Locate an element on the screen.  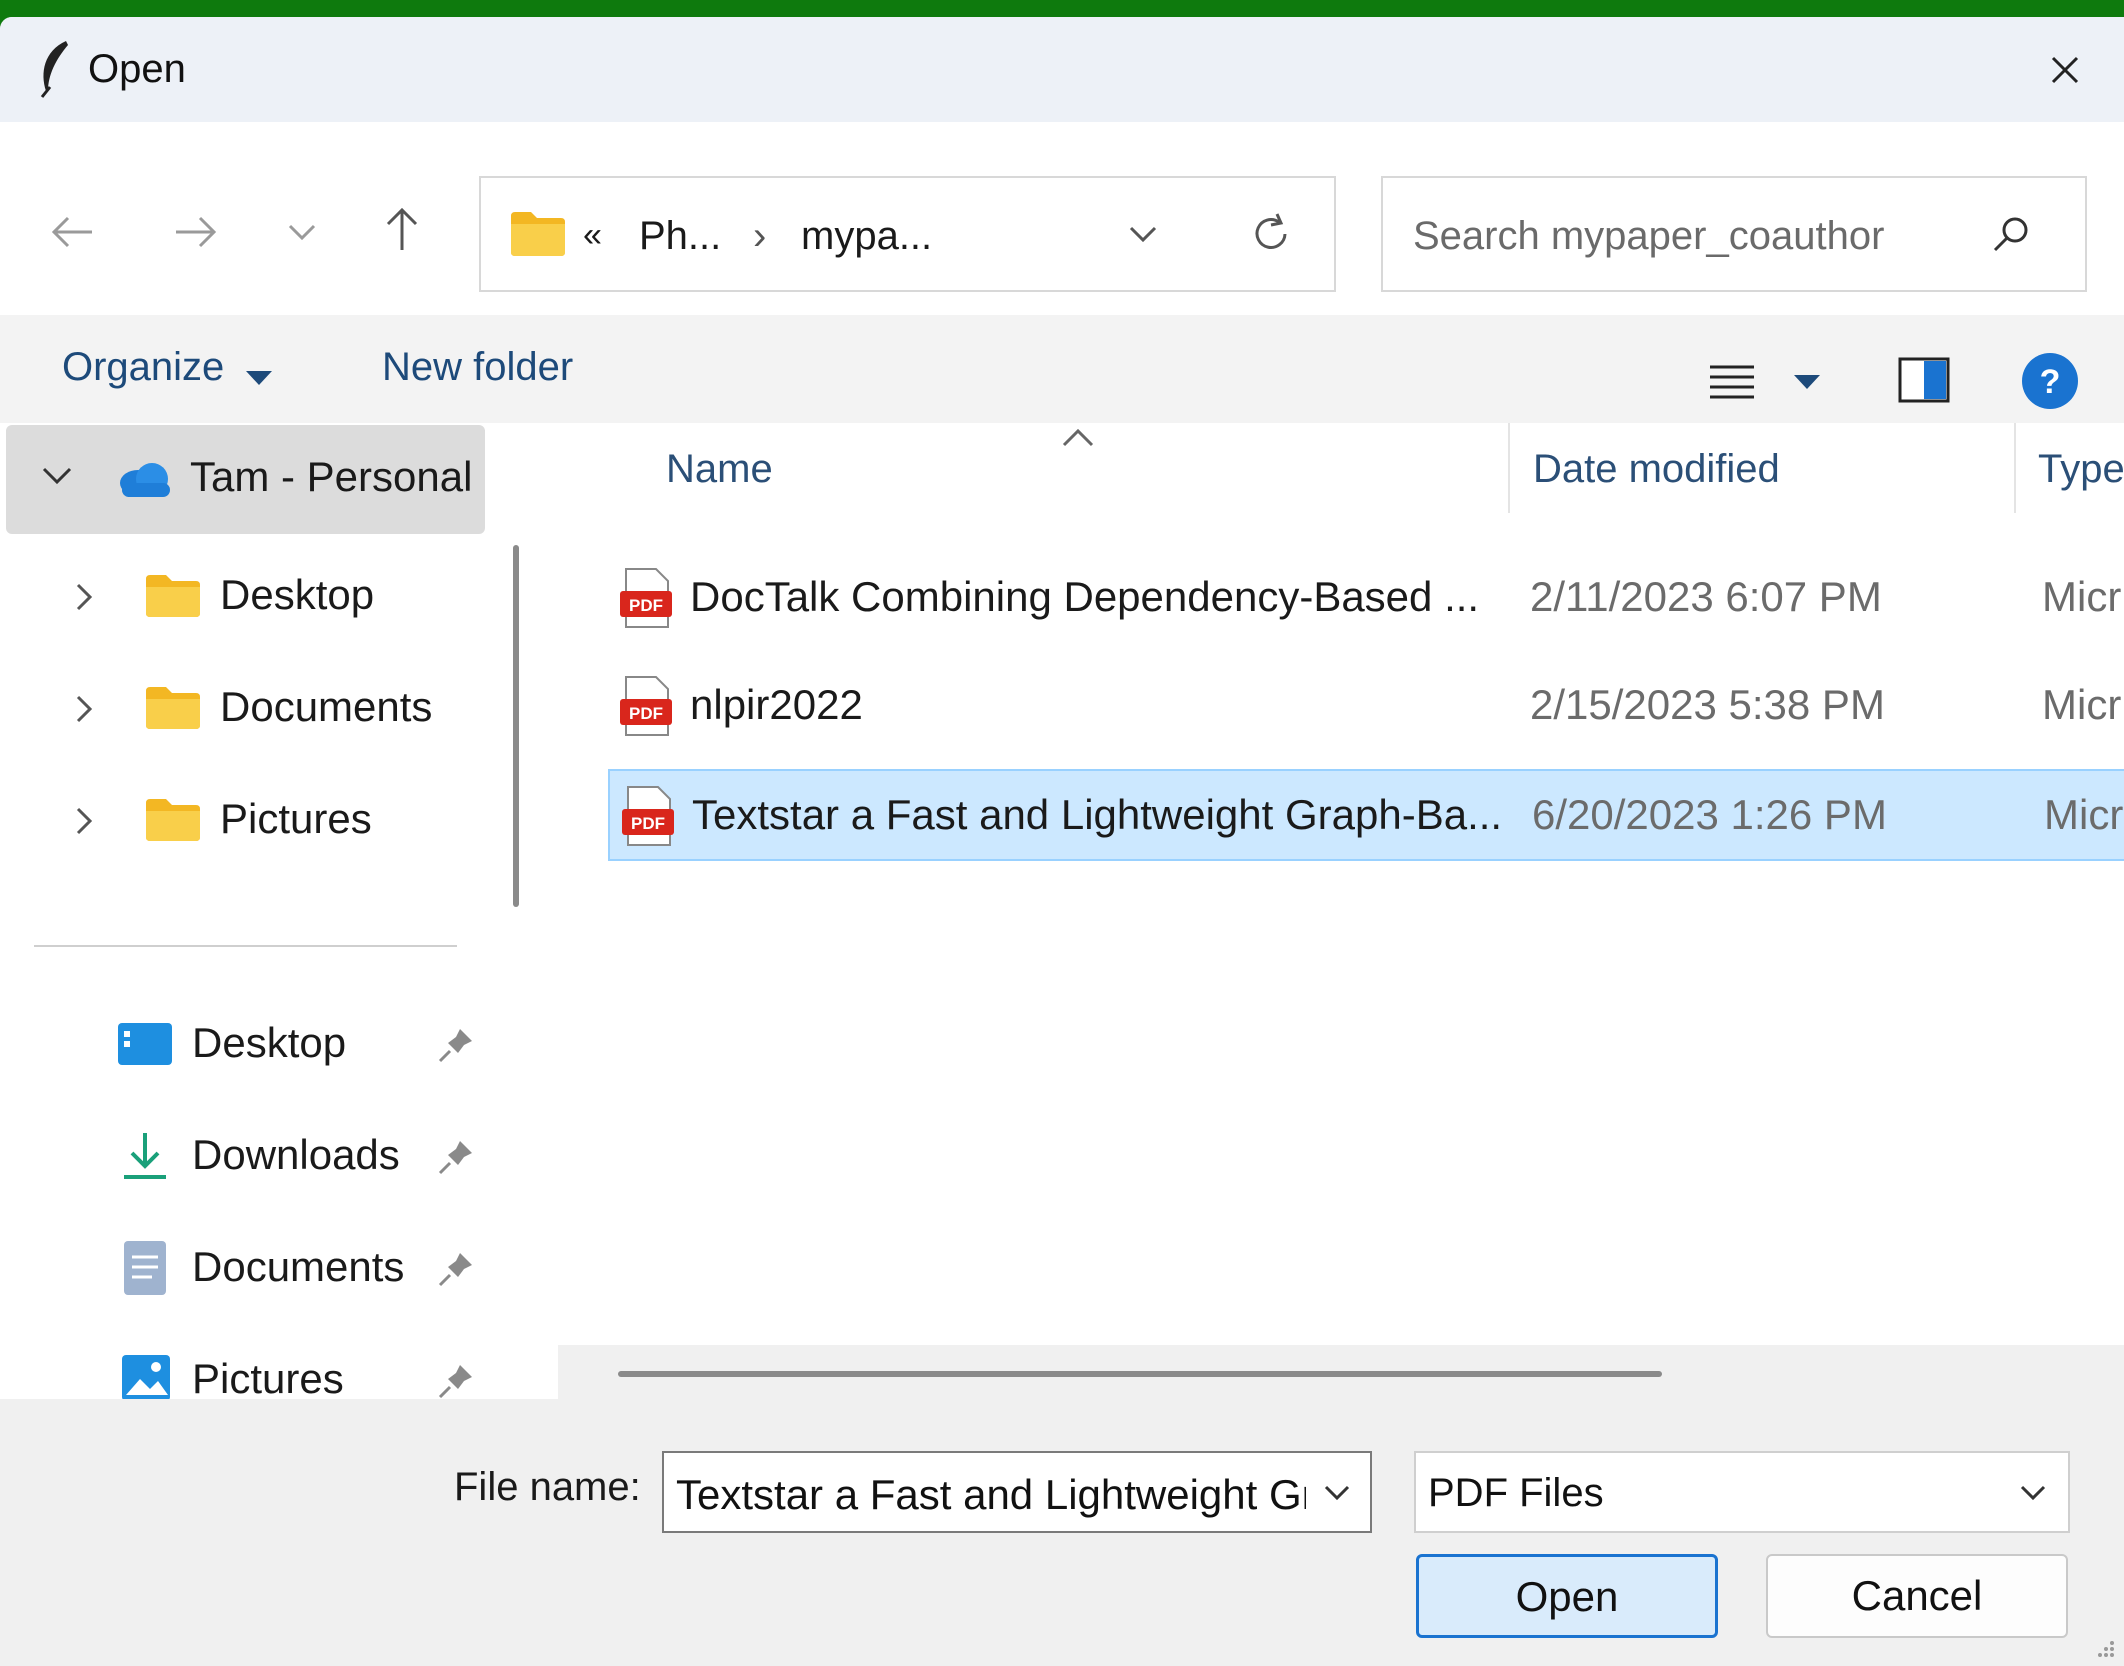
search-icon is located at coordinates (2011, 234).